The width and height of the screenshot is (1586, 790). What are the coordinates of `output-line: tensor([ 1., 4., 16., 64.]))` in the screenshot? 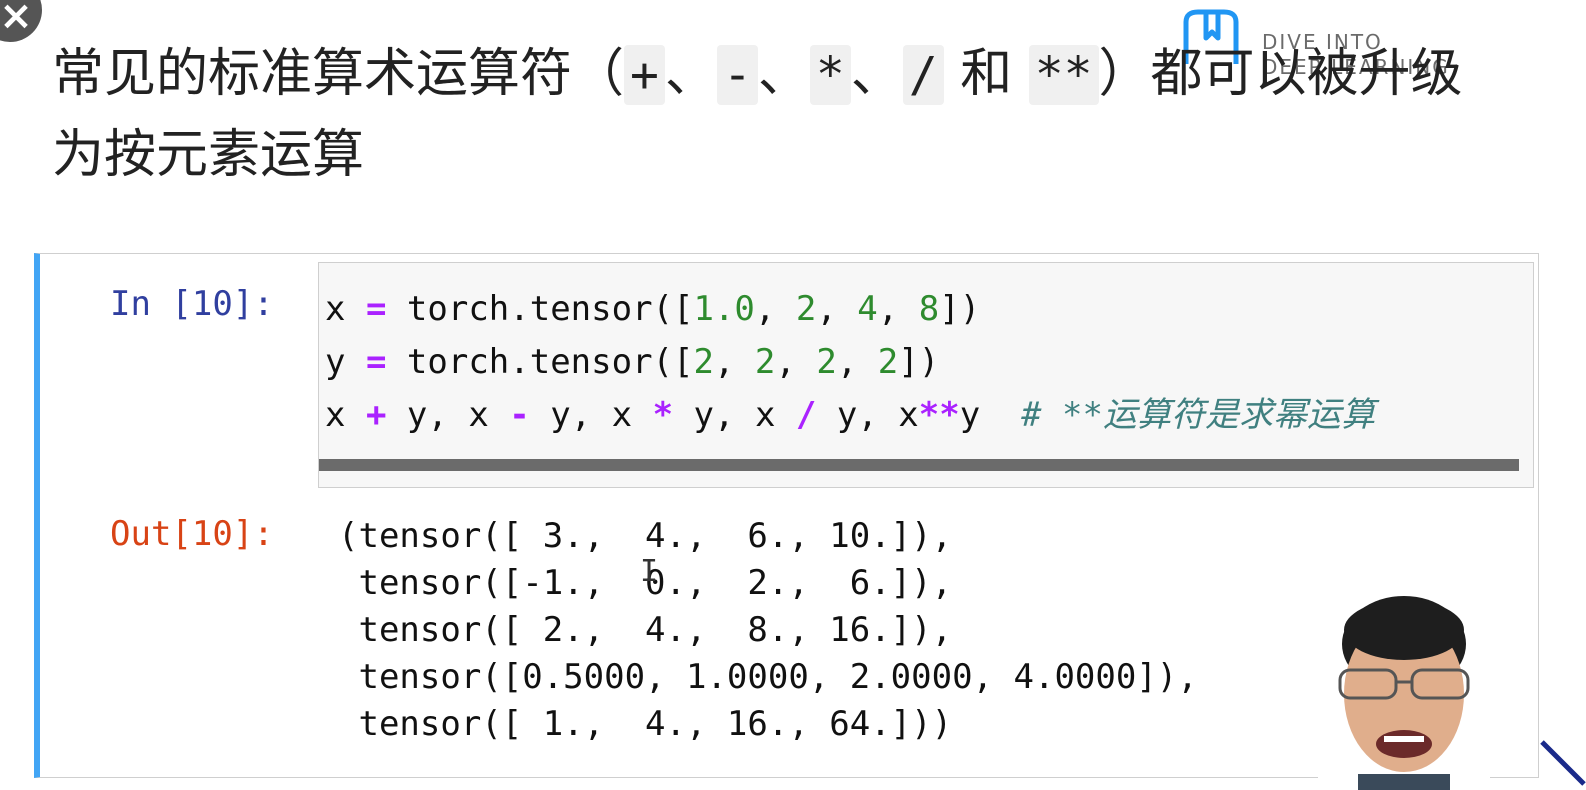 It's located at (645, 724).